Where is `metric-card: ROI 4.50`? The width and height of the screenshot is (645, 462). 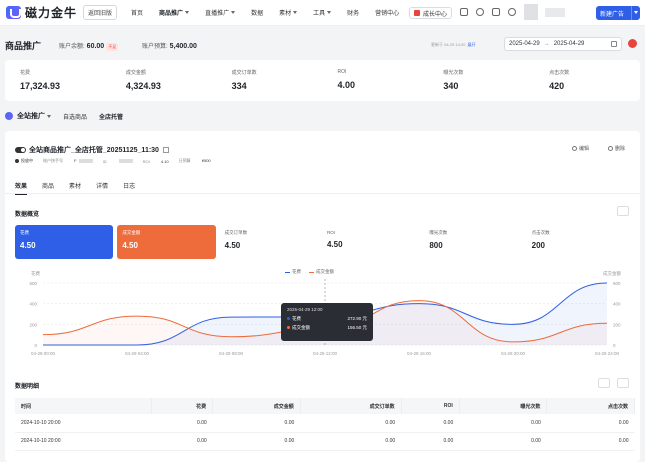
metric-card: ROI 4.50 is located at coordinates (371, 242).